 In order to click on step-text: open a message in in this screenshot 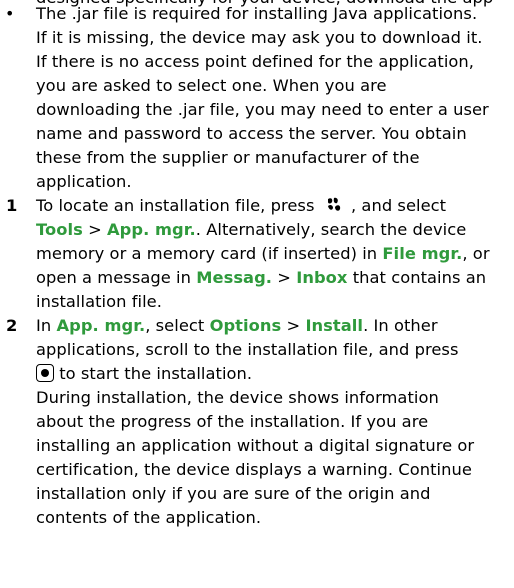, I will do `click(113, 277)`.